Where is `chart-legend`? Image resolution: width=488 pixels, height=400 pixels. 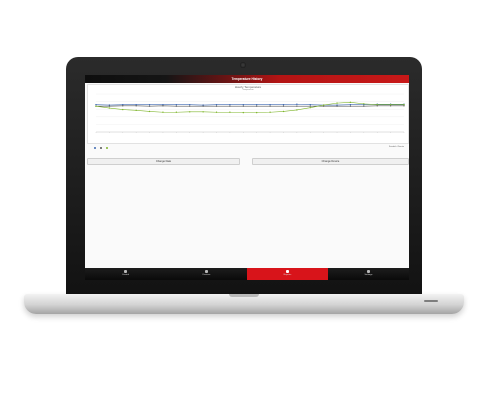
chart-legend is located at coordinates (101, 148).